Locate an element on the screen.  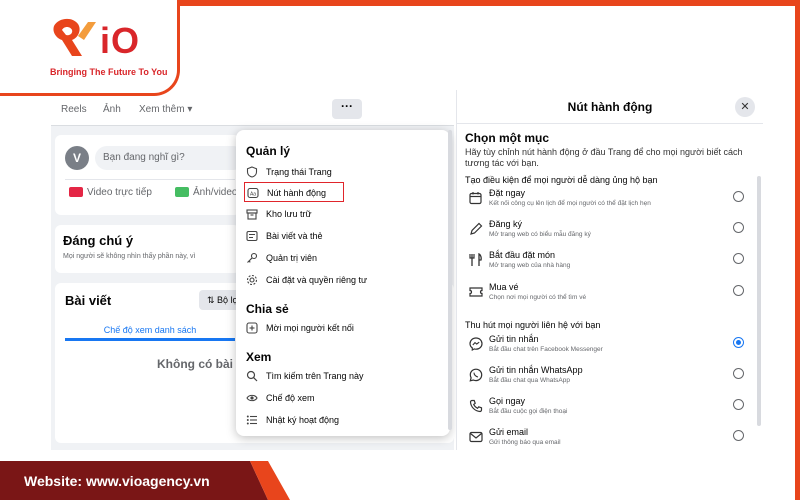
panel-scrollbar is located at coordinates (759, 301).